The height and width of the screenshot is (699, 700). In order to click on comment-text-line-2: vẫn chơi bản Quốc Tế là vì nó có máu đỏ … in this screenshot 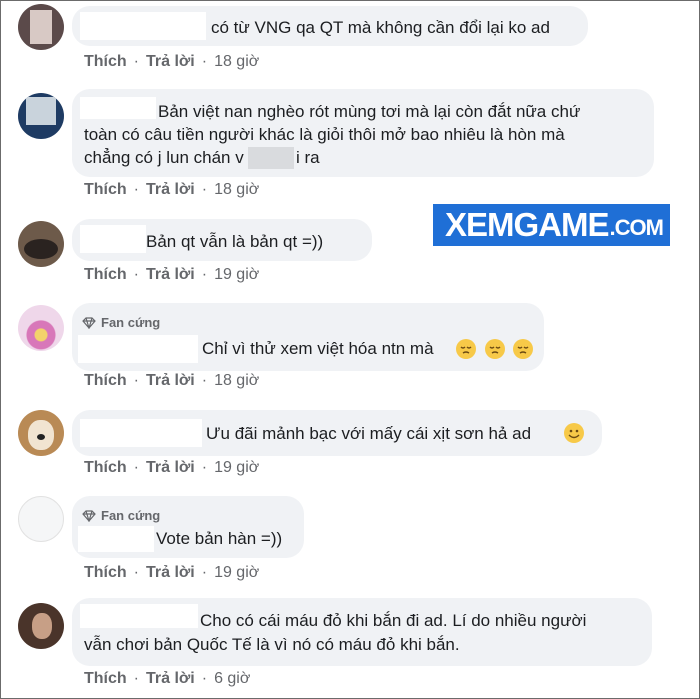, I will do `click(272, 644)`.